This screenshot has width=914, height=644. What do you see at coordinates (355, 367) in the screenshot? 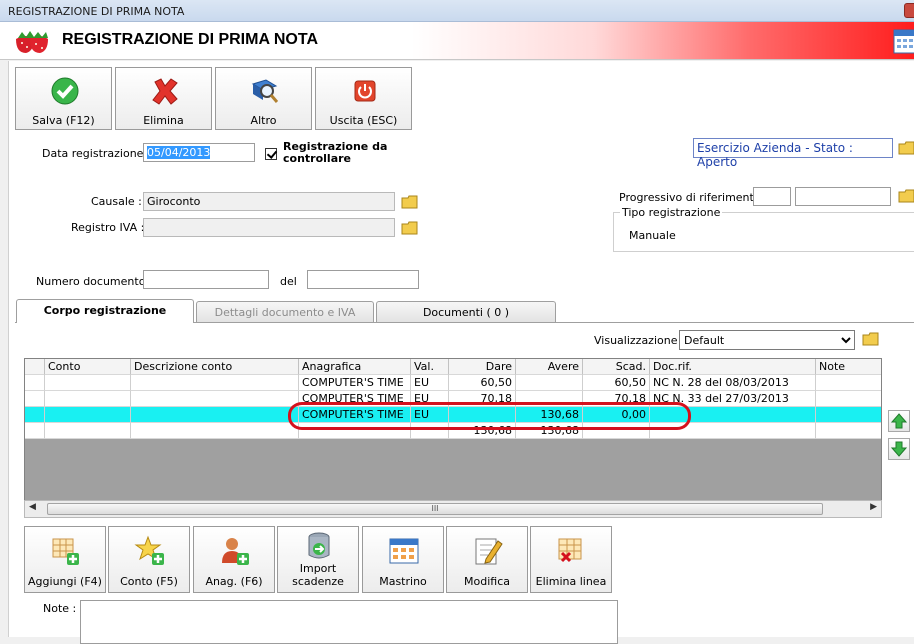
I see `col-anagrafica: Anagrafica` at bounding box center [355, 367].